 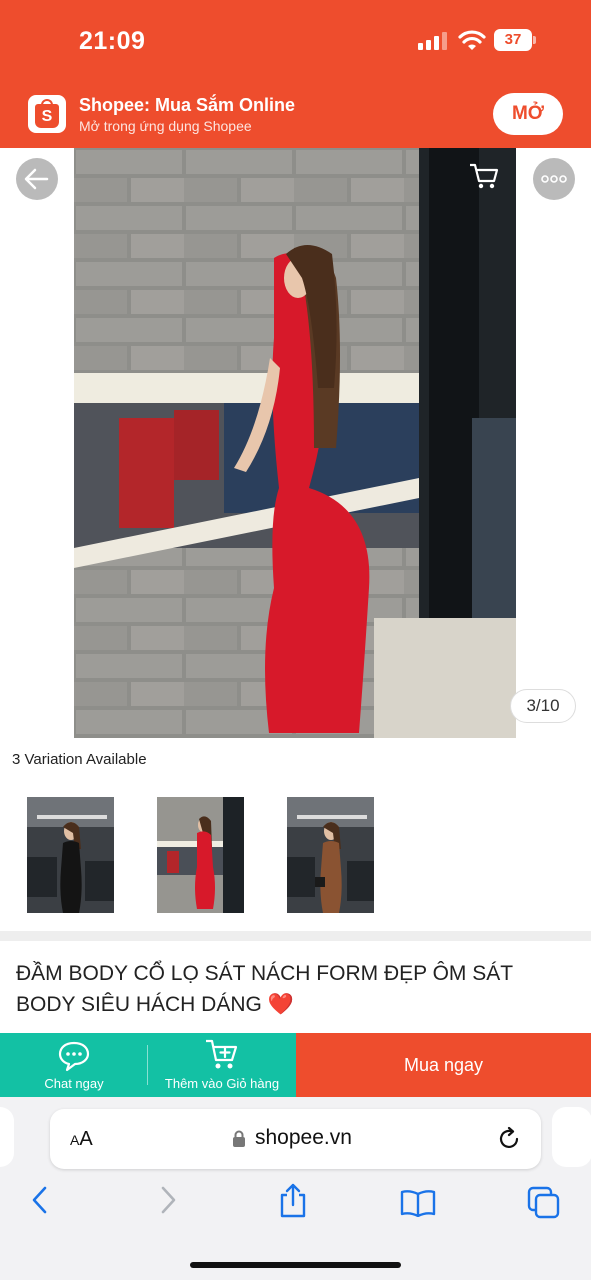 I want to click on cart-icon, so click(x=484, y=176).